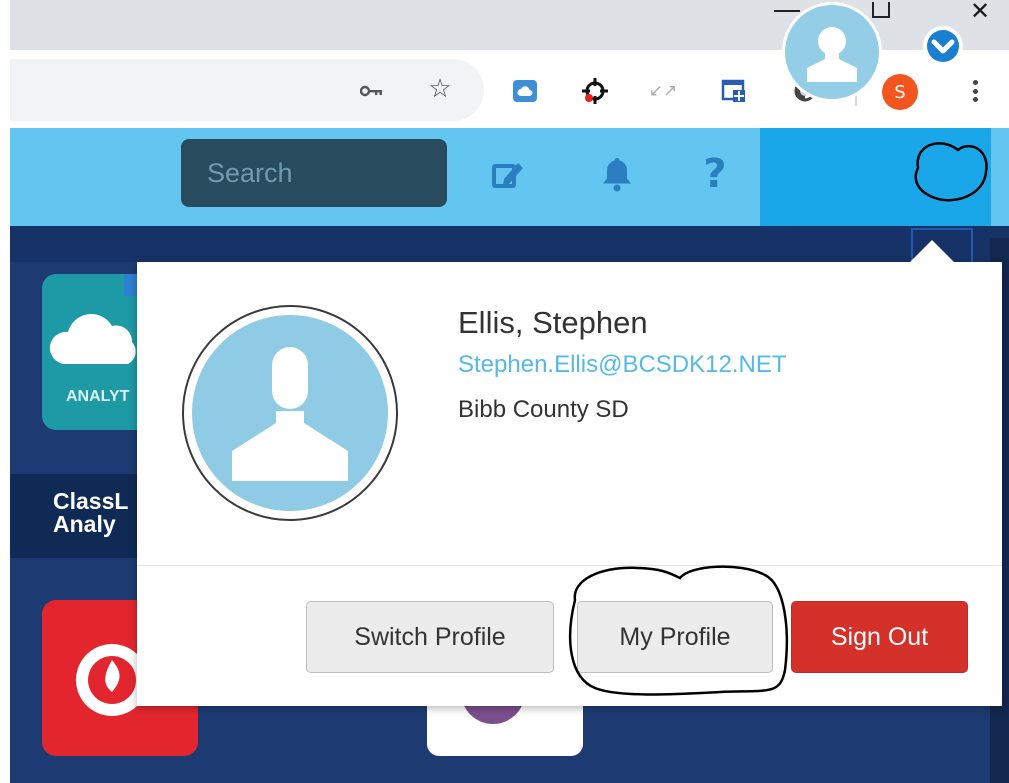  I want to click on target-extension-icon, so click(595, 91).